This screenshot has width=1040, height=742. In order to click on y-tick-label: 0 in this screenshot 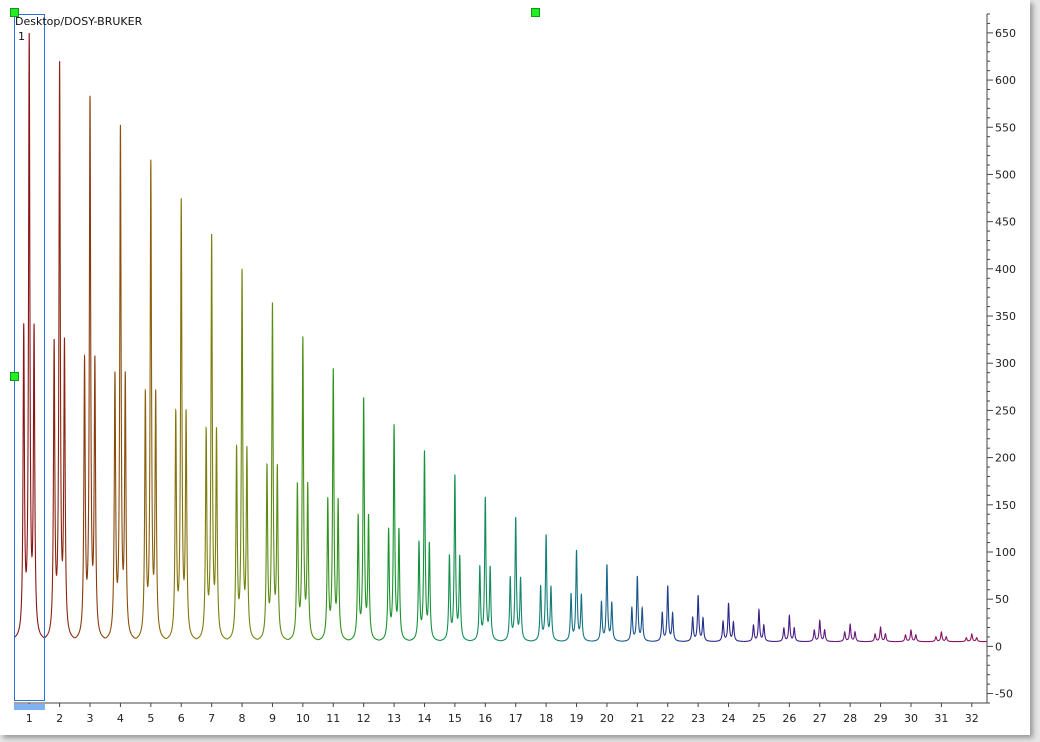, I will do `click(998, 646)`.